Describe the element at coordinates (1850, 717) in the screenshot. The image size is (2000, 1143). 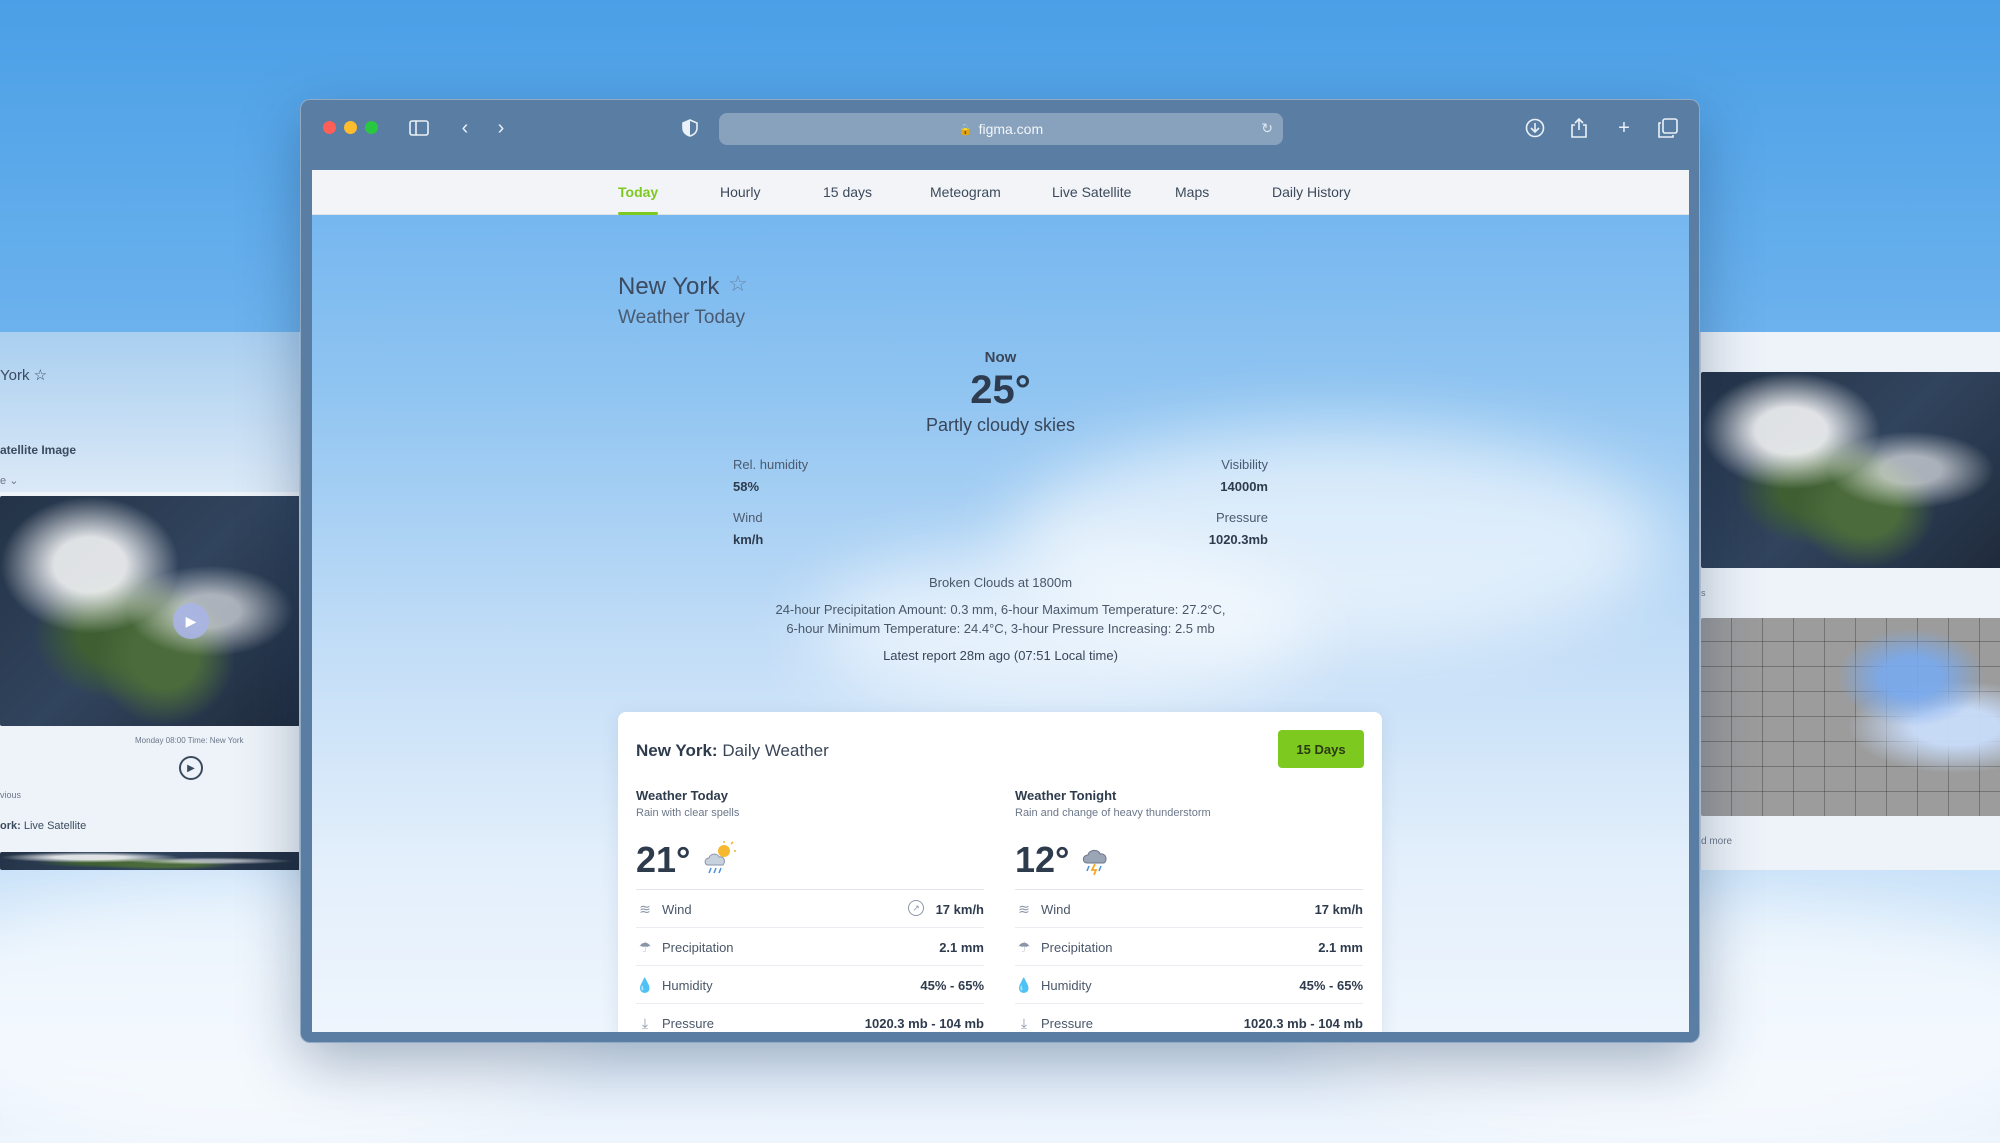
I see `precipitation-map` at that location.